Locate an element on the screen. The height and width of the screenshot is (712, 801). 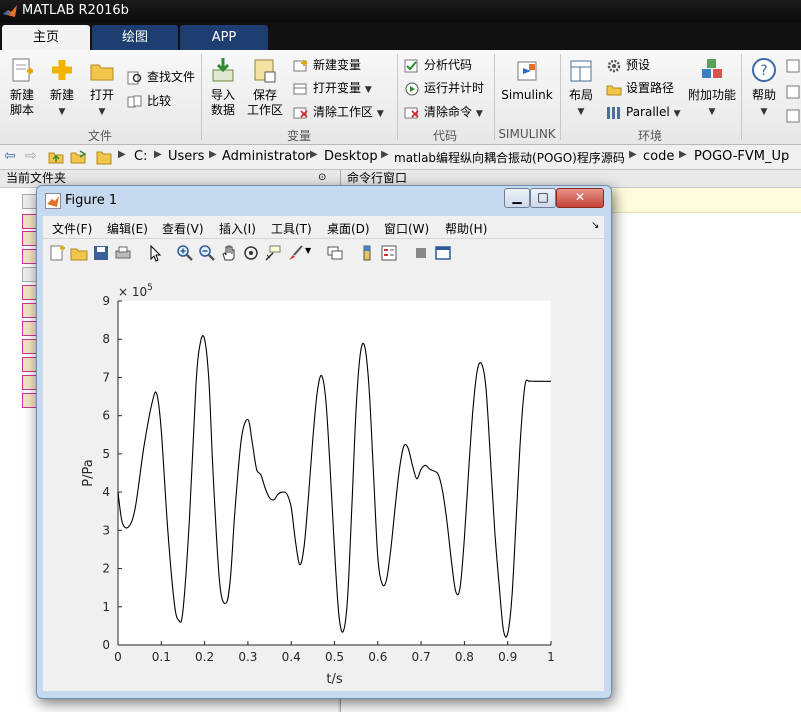
hide-tools-icon is located at coordinates (421, 253).